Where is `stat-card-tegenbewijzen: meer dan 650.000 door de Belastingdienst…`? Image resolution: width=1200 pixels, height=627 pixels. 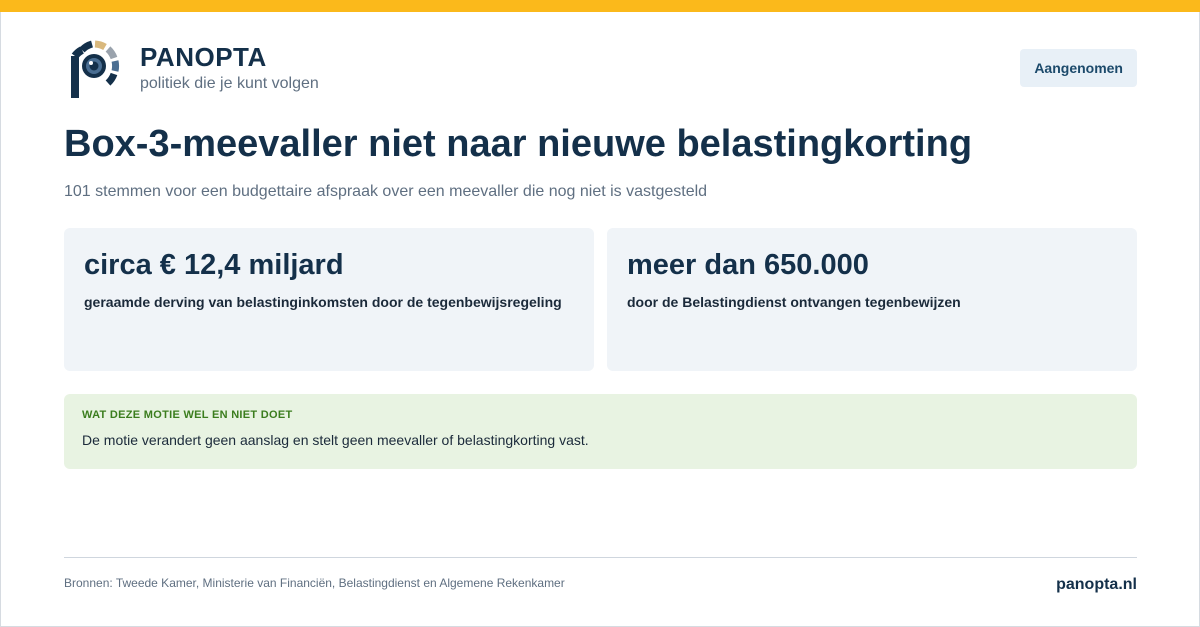
stat-card-tegenbewijzen: meer dan 650.000 door de Belastingdienst… is located at coordinates (872, 299).